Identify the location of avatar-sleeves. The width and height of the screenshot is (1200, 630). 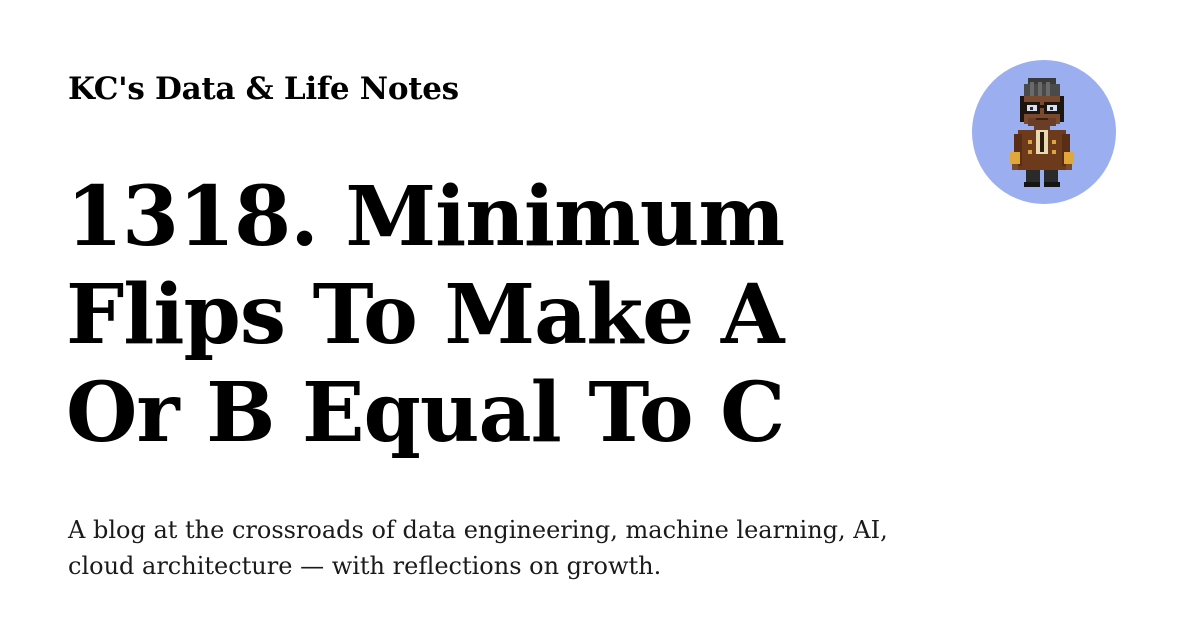
(1015, 158).